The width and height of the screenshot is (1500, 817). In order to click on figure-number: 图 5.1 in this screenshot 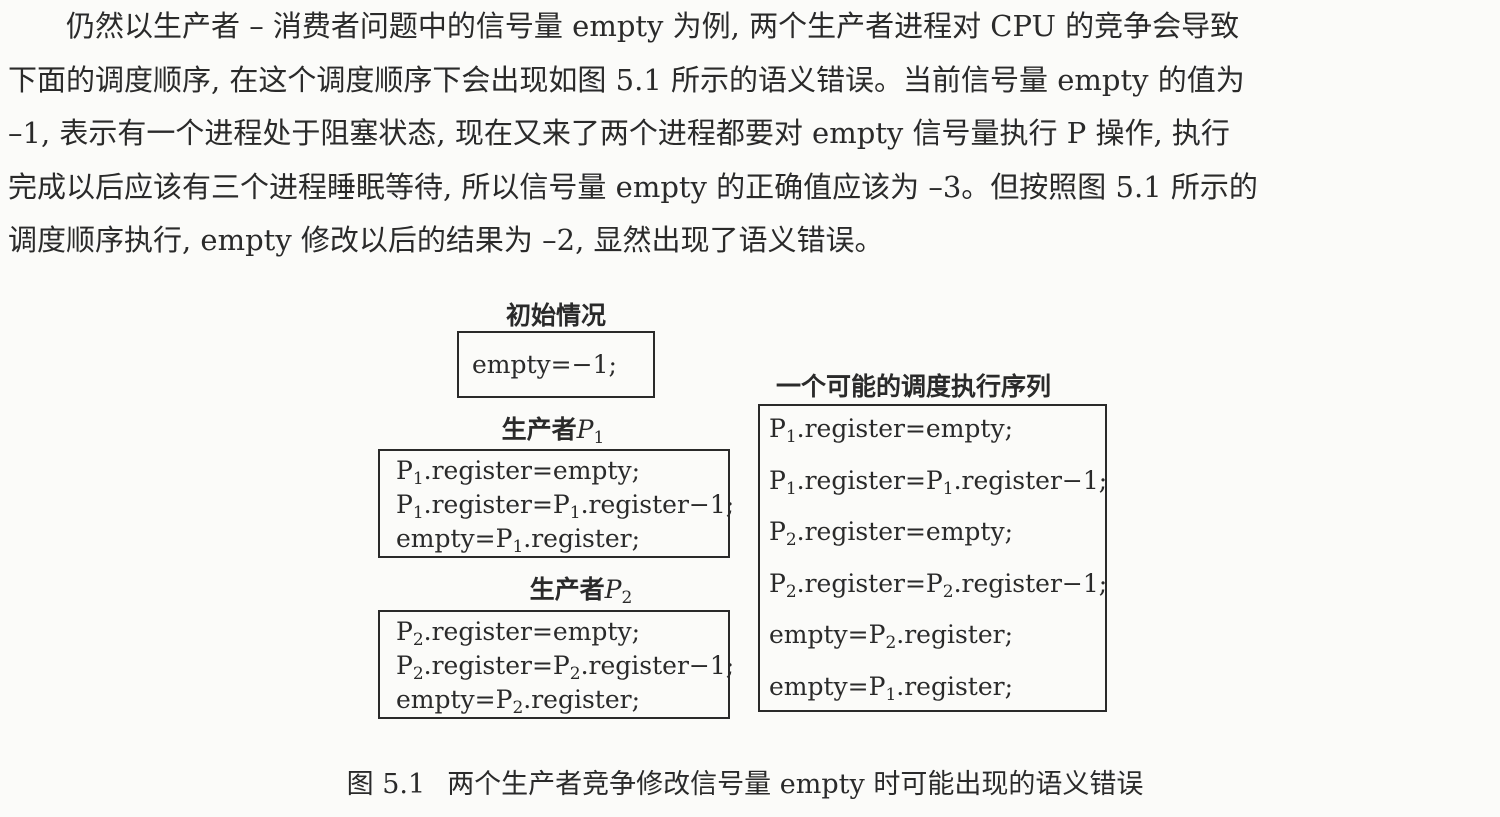, I will do `click(386, 784)`.